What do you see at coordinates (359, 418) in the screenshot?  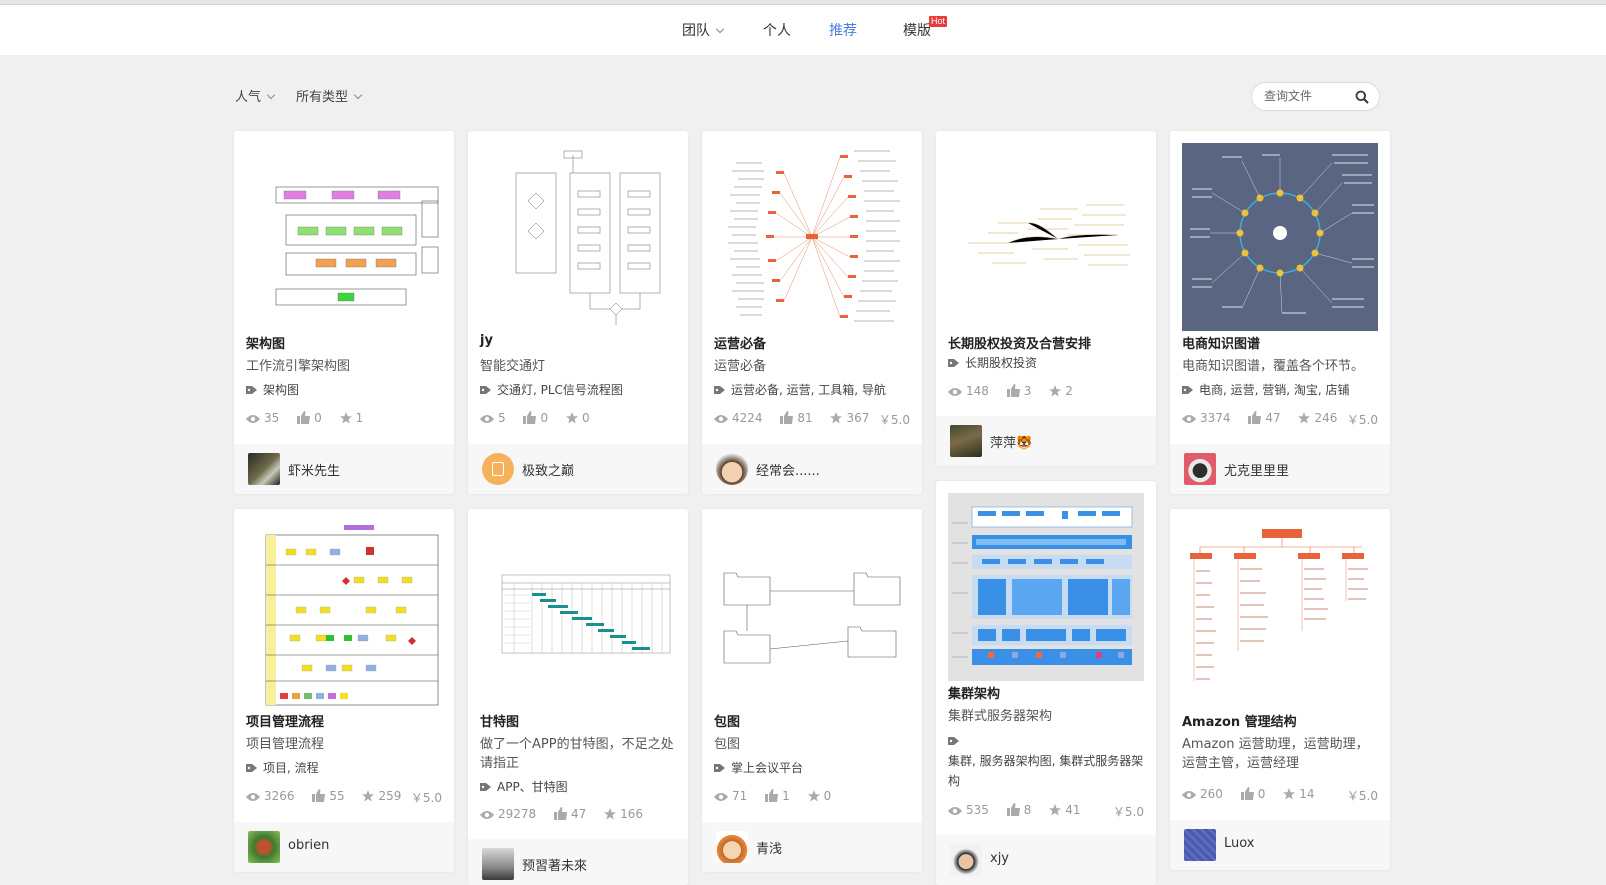 I see `stars-count: 1` at bounding box center [359, 418].